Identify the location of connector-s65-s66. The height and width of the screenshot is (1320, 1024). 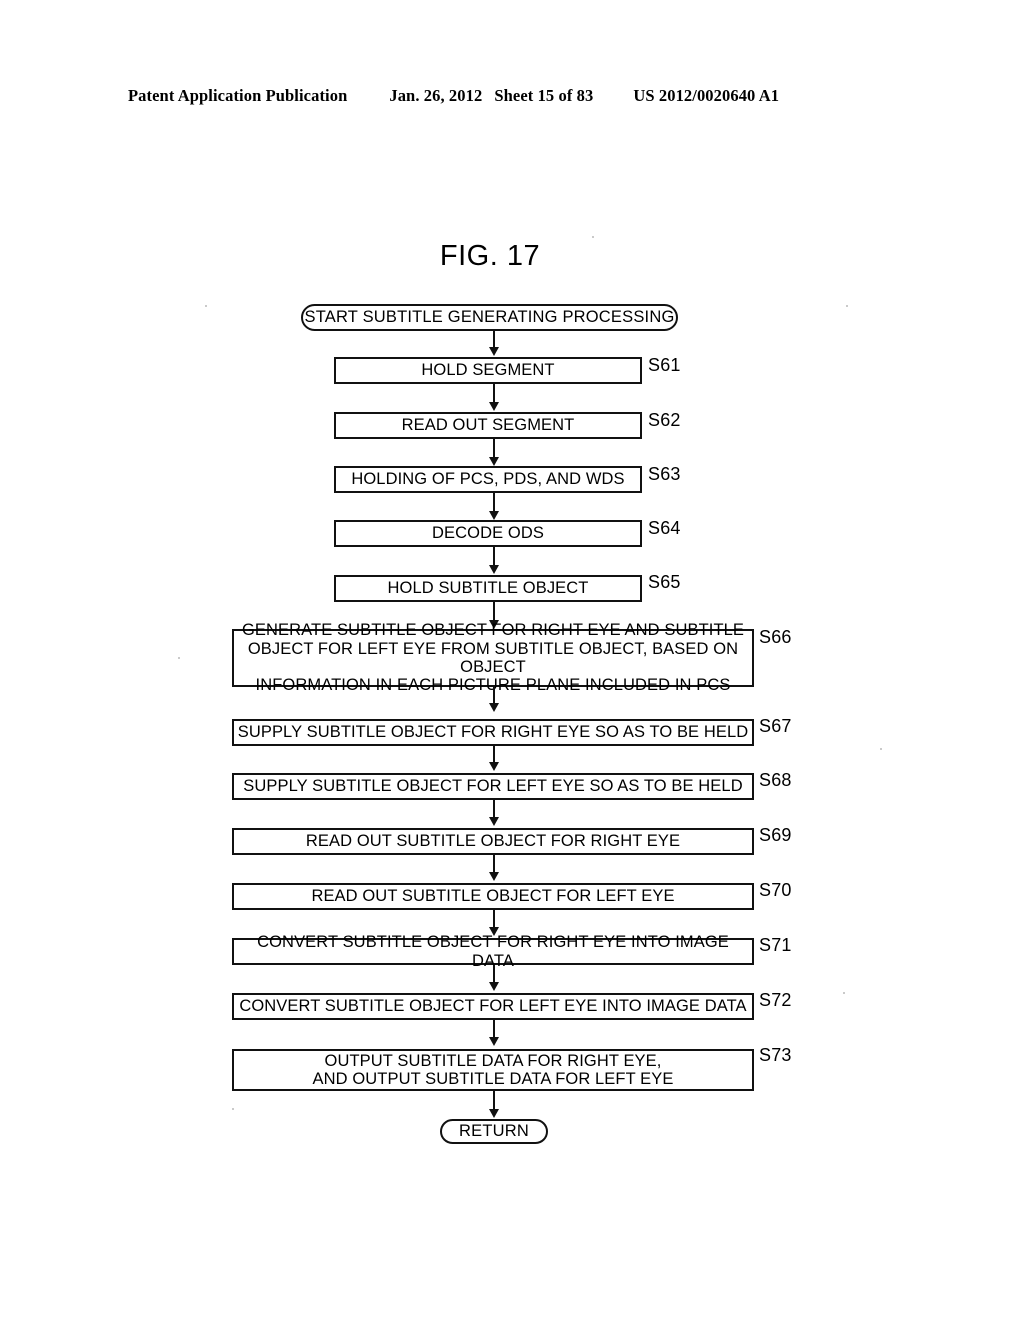
(494, 612).